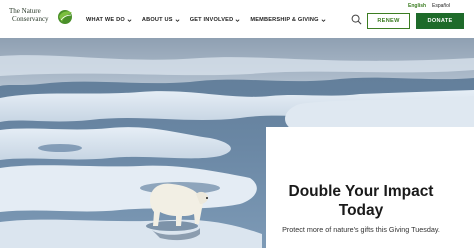 This screenshot has height=248, width=474. Describe the element at coordinates (284, 20) in the screenshot. I see `nav-label: MEMBERSHIP & GIVING` at that location.